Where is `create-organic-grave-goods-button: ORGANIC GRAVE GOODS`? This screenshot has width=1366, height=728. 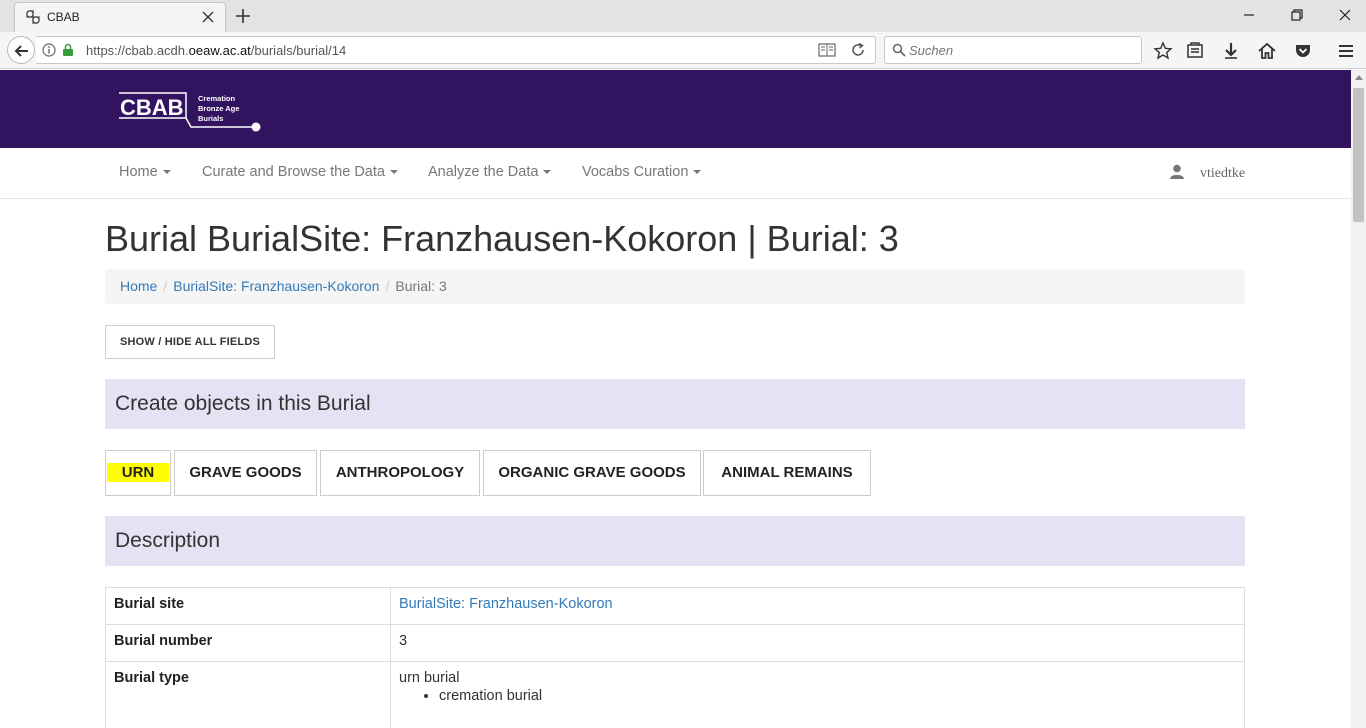 create-organic-grave-goods-button: ORGANIC GRAVE GOODS is located at coordinates (592, 473).